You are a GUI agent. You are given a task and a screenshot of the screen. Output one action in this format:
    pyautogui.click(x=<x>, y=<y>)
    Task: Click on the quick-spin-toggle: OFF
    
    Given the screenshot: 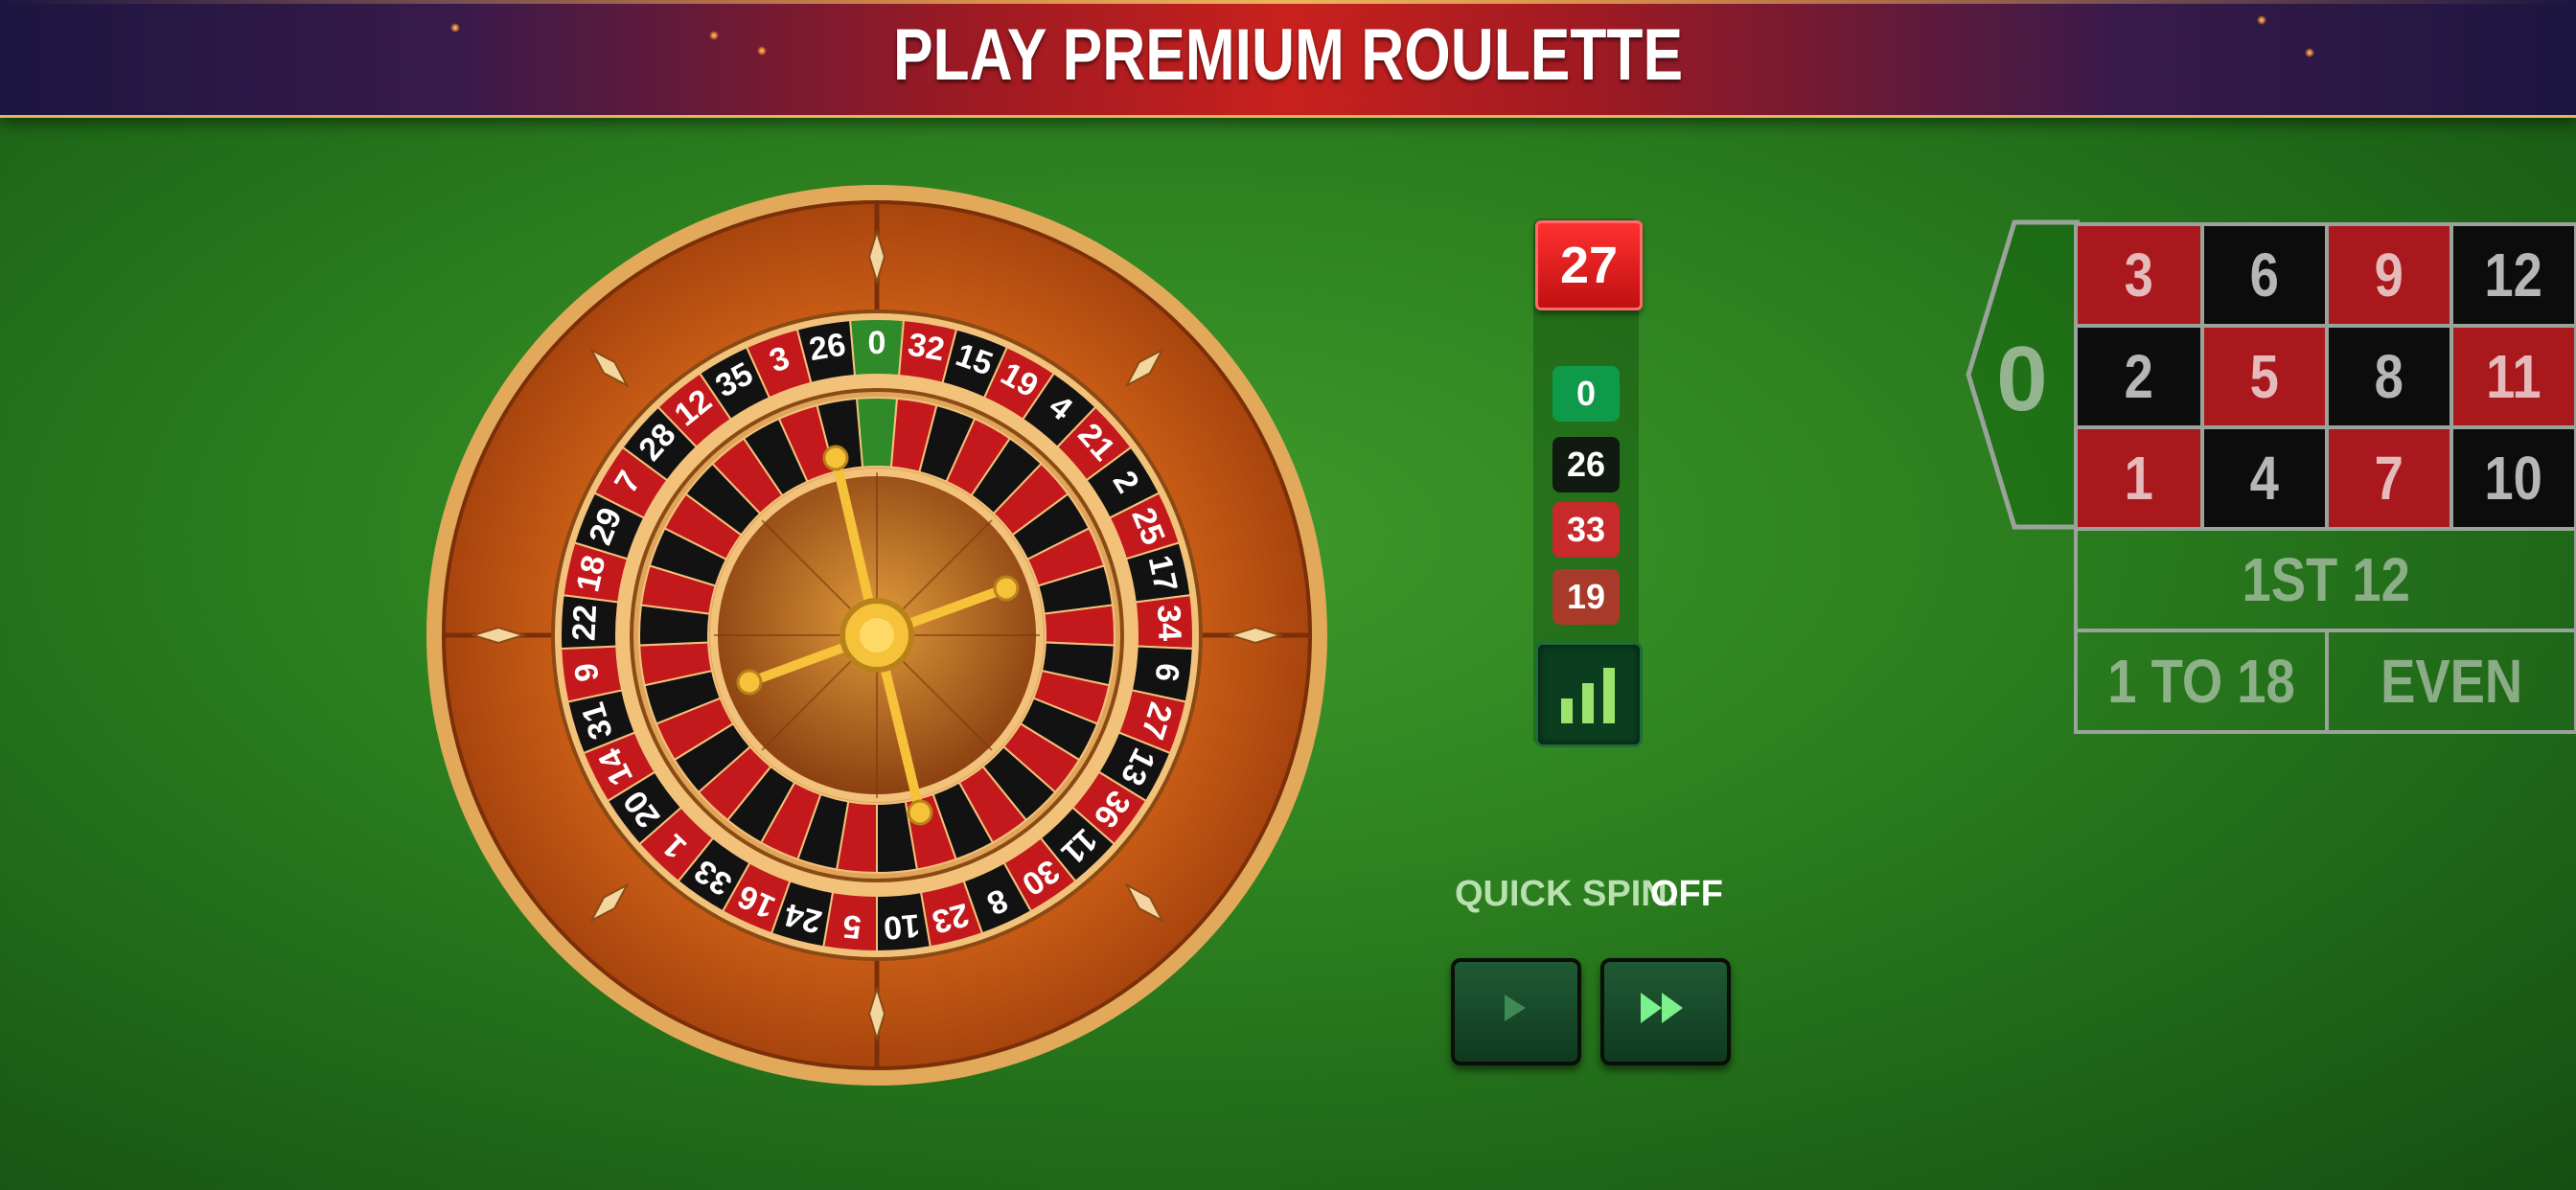 What is the action you would take?
    pyautogui.click(x=1686, y=895)
    